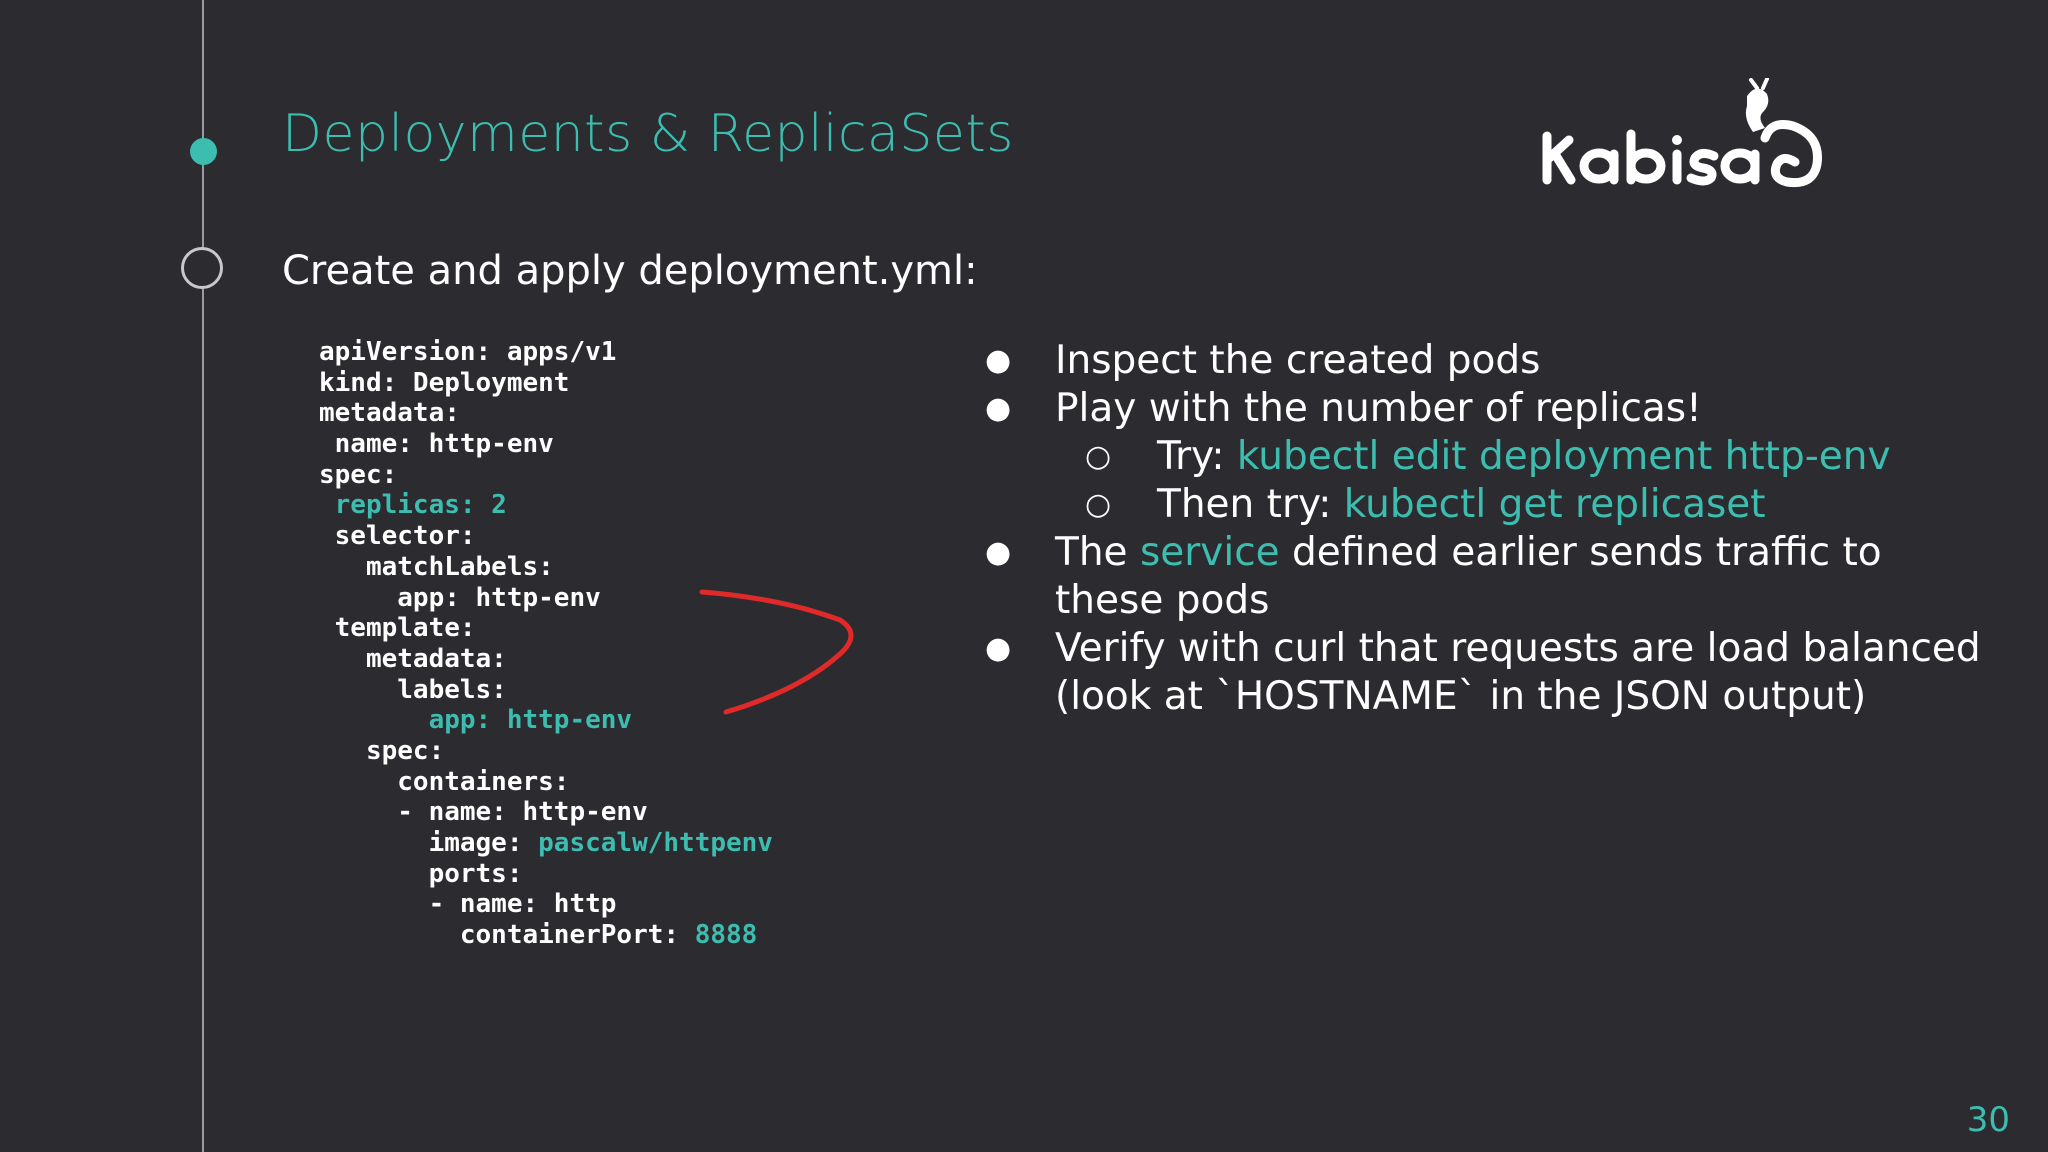 The height and width of the screenshot is (1152, 2048). Describe the element at coordinates (203, 576) in the screenshot. I see `timeline-line` at that location.